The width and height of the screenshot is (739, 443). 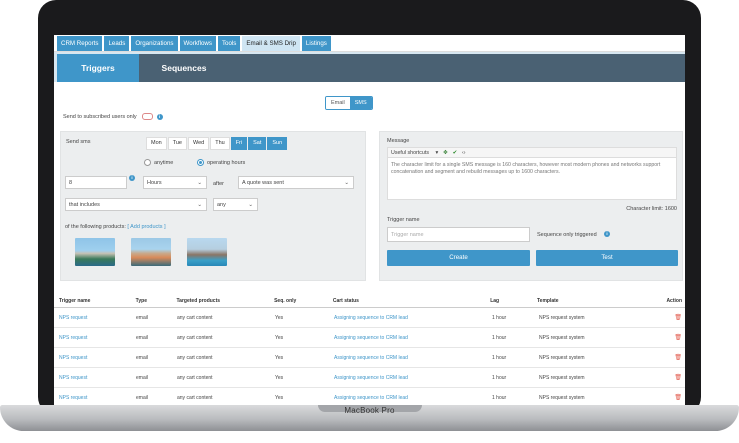 I want to click on tab-tools: Tools, so click(x=229, y=43).